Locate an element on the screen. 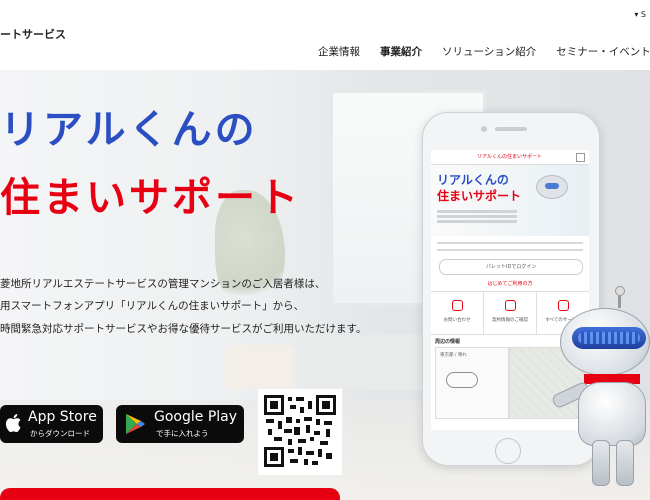  app-tile-label: お問い合わせ is located at coordinates (457, 320).